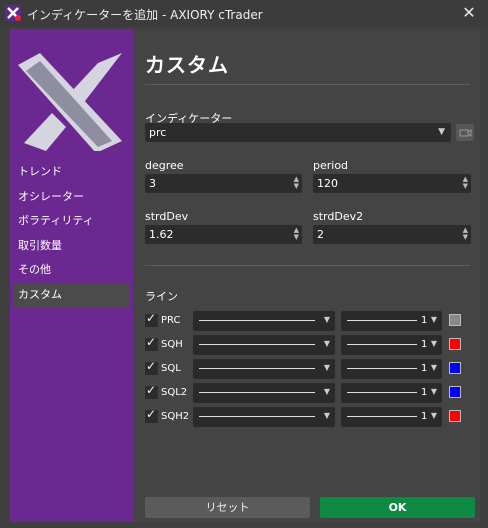 The height and width of the screenshot is (528, 488). I want to click on window-title: インディケーターを追加 - AXIORY cTrader, so click(145, 15).